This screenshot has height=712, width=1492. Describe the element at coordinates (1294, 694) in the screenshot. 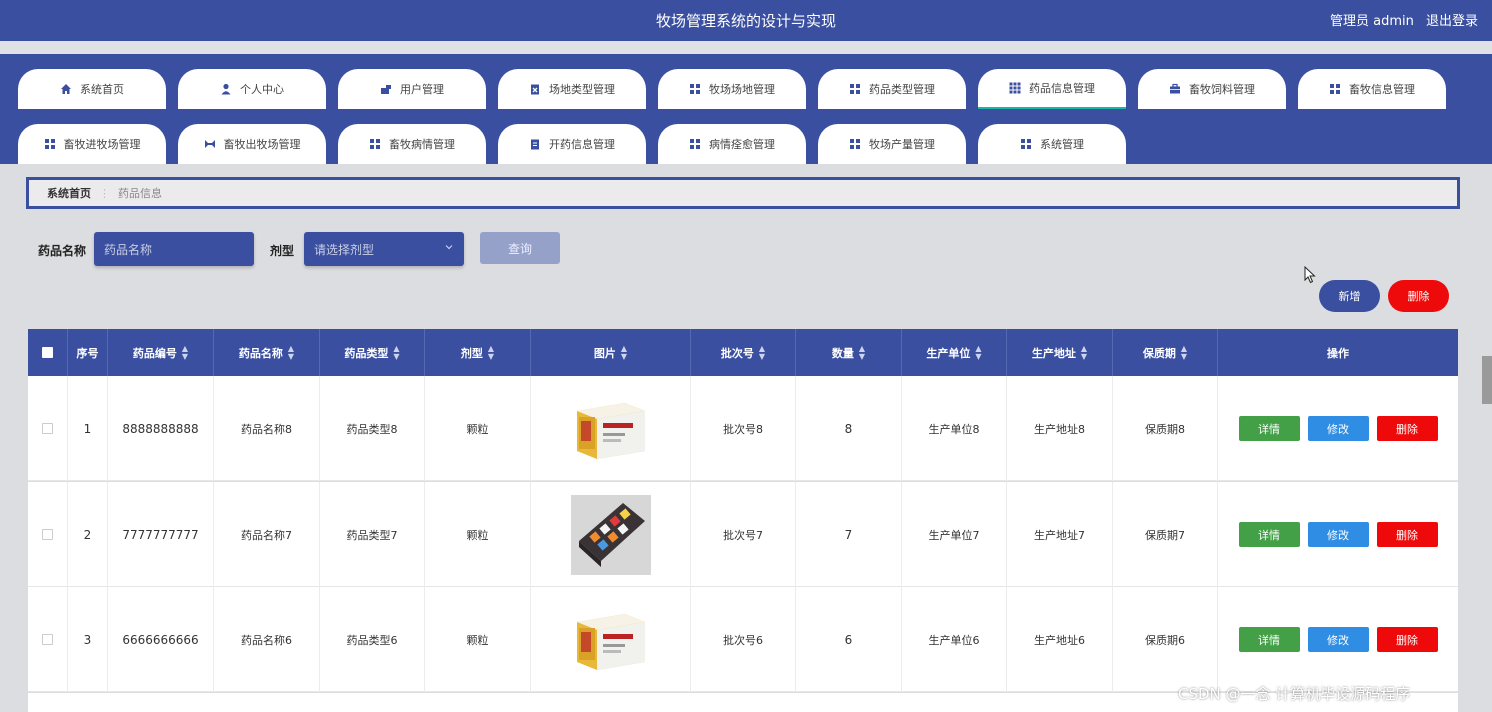

I see `watermark: CSDN @一念 计算机毕设源码程序` at that location.